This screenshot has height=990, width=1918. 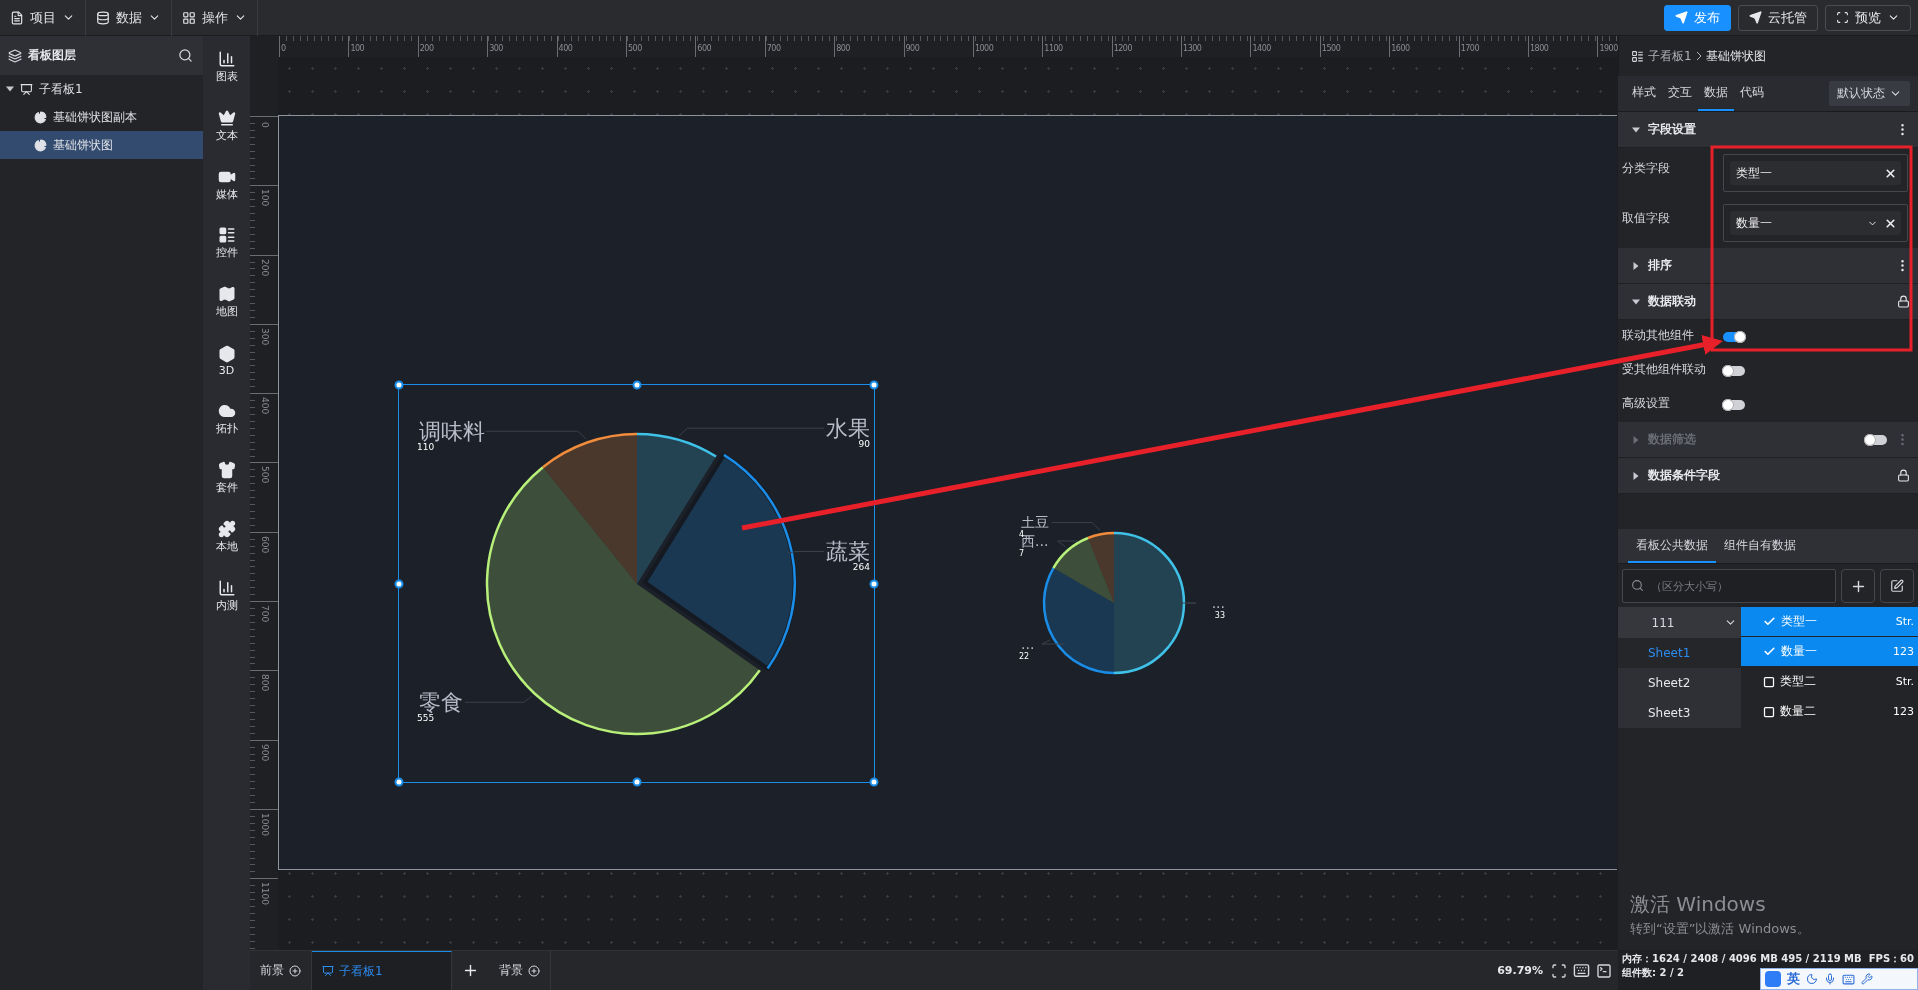 I want to click on ime-language: 英, so click(x=1793, y=979).